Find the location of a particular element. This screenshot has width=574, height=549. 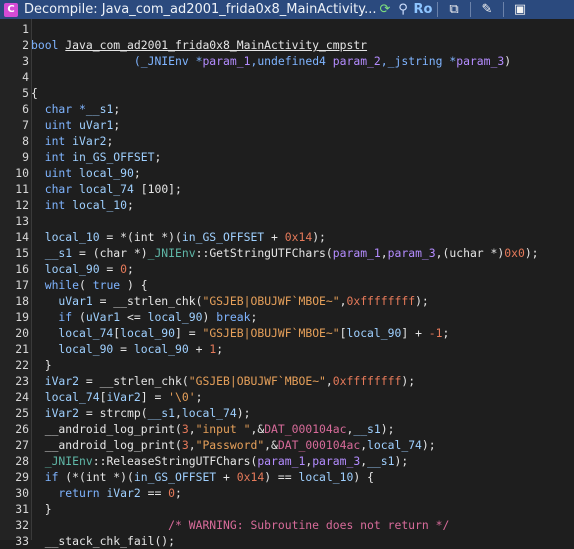

code-line: 1 is located at coordinates (287, 29).